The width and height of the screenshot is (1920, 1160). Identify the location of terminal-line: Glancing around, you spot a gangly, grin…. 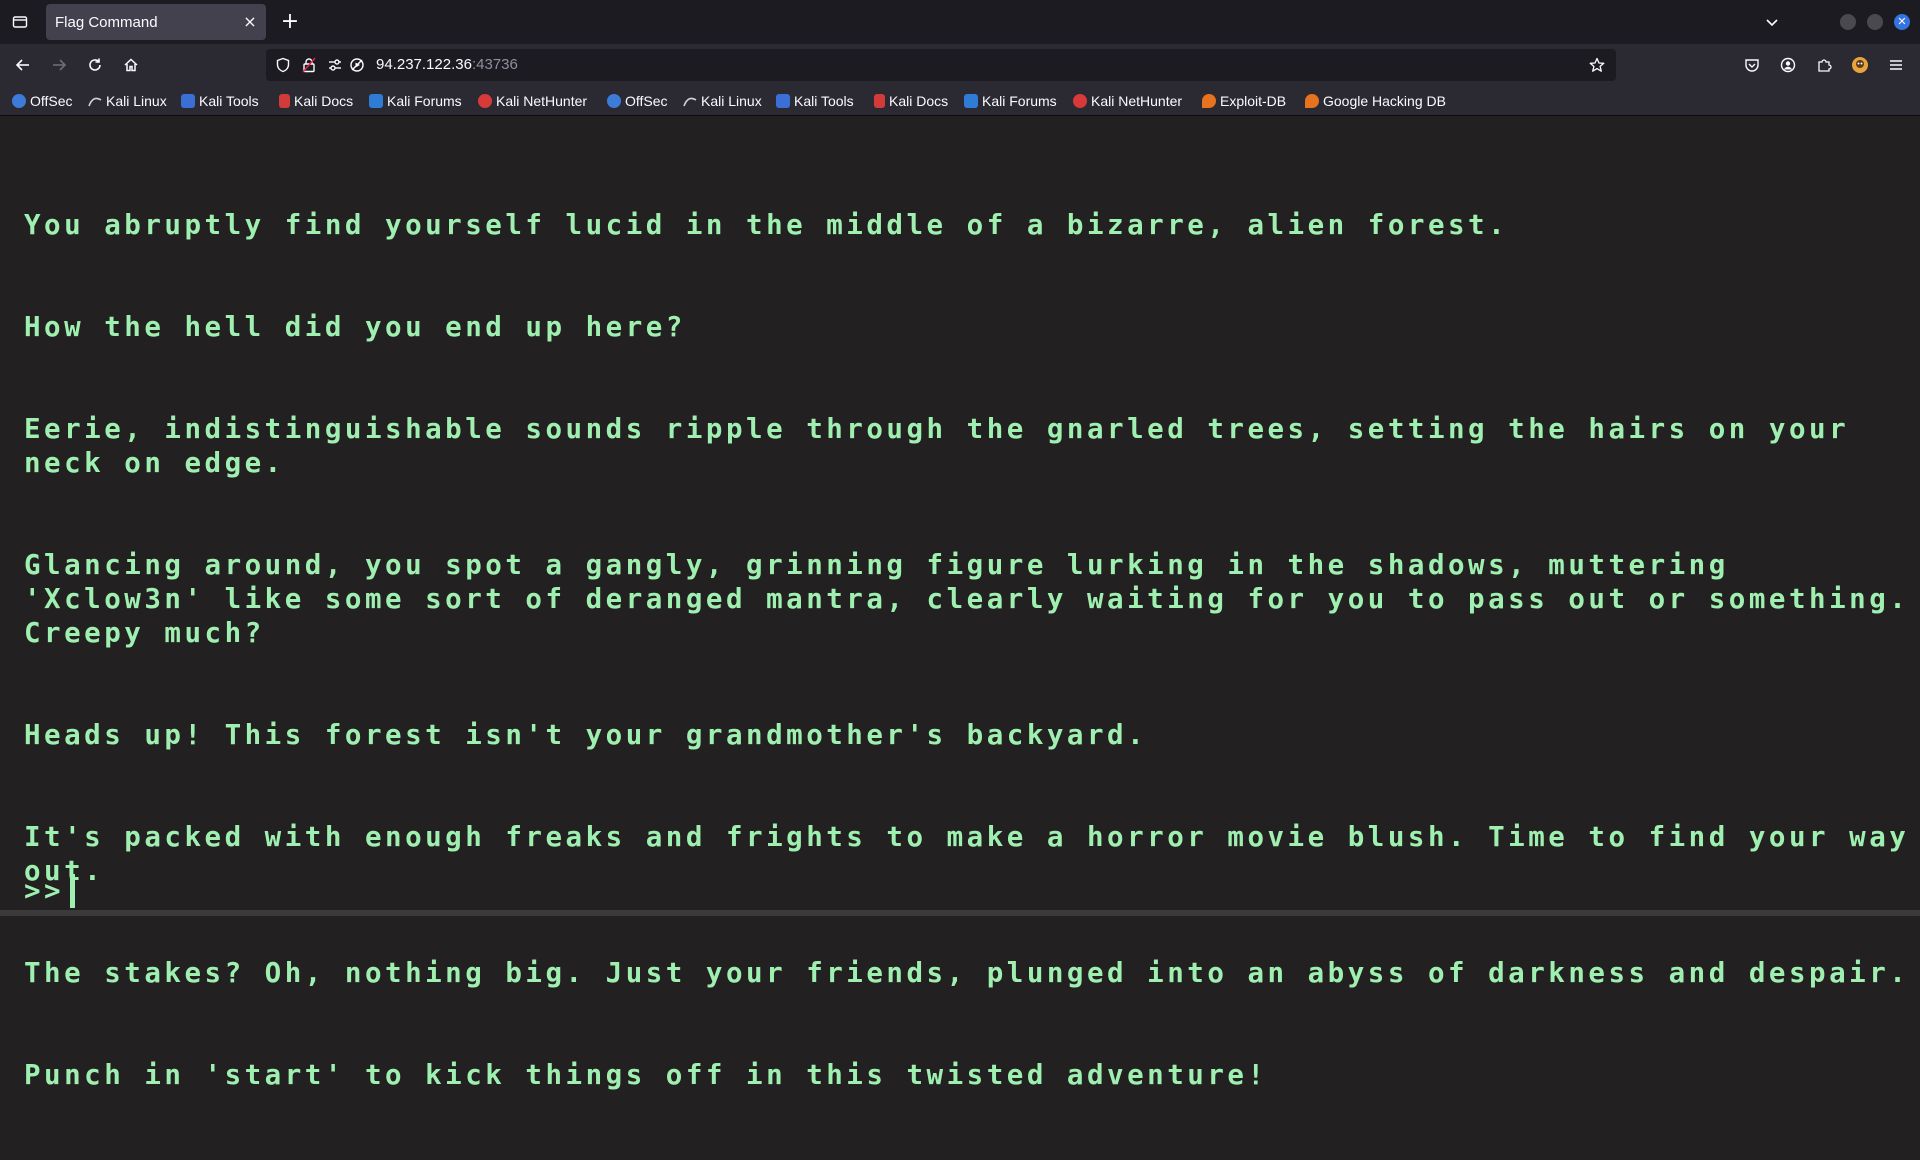
(967, 599).